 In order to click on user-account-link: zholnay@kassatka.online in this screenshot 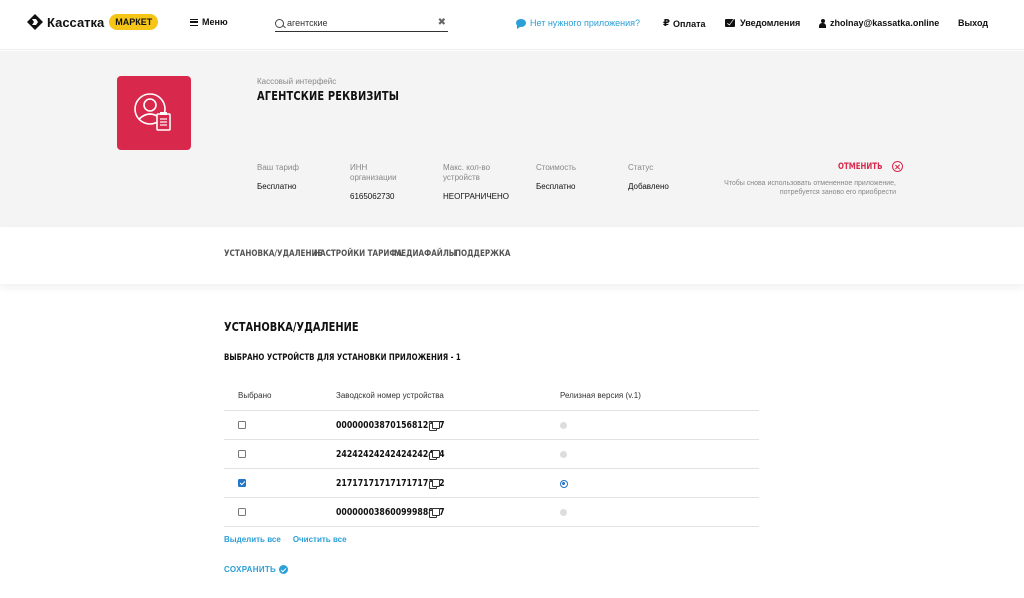, I will do `click(879, 23)`.